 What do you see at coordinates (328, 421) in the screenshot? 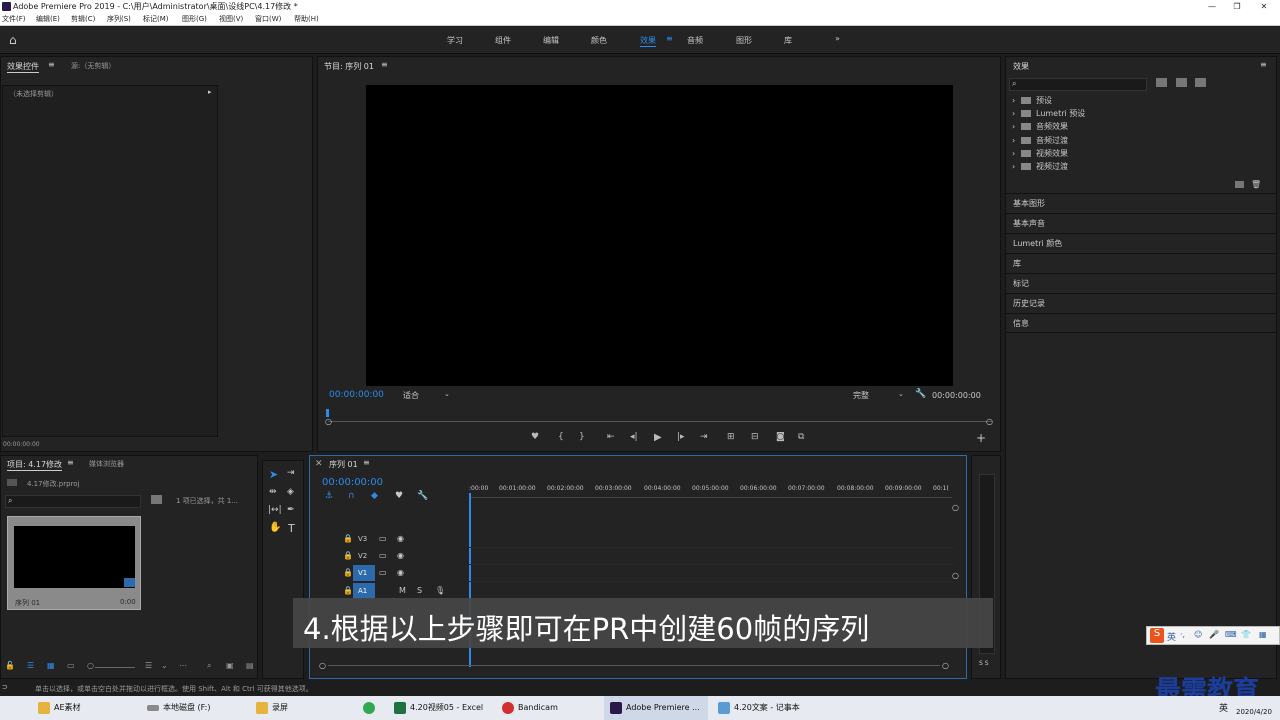
I see `scroll-handle-left-icon: ○` at bounding box center [328, 421].